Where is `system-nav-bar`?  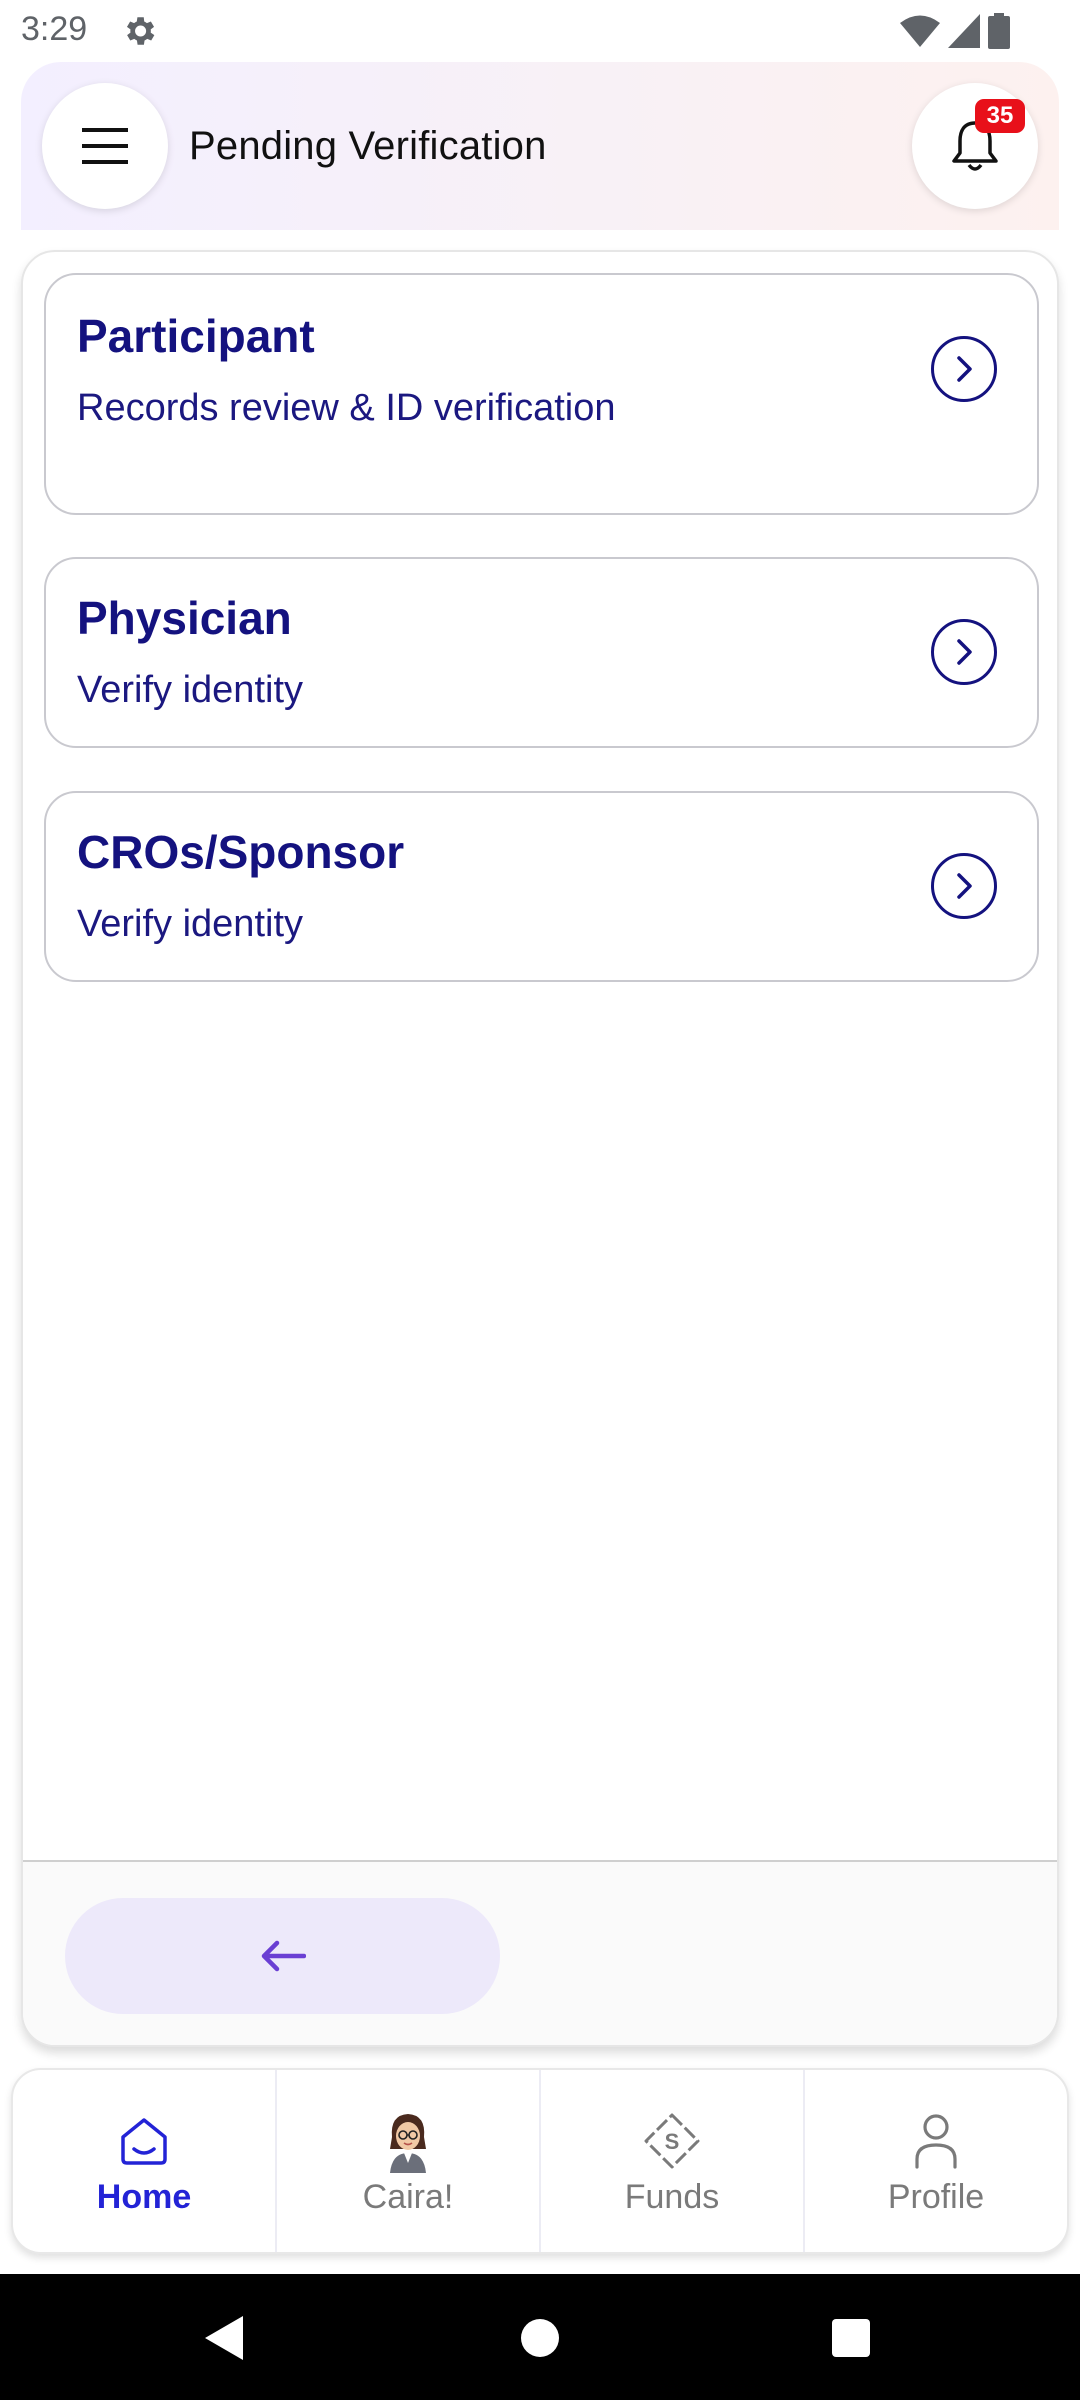
system-nav-bar is located at coordinates (540, 2337).